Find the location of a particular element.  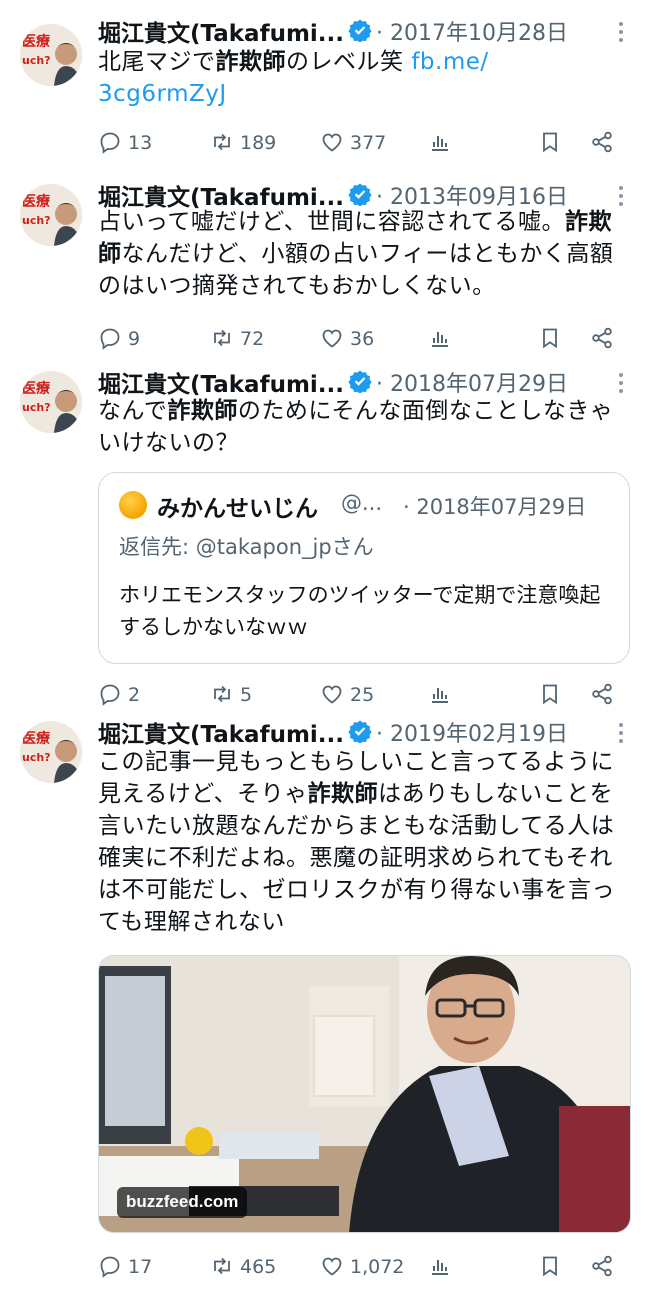

like-button: 377 is located at coordinates (353, 142).